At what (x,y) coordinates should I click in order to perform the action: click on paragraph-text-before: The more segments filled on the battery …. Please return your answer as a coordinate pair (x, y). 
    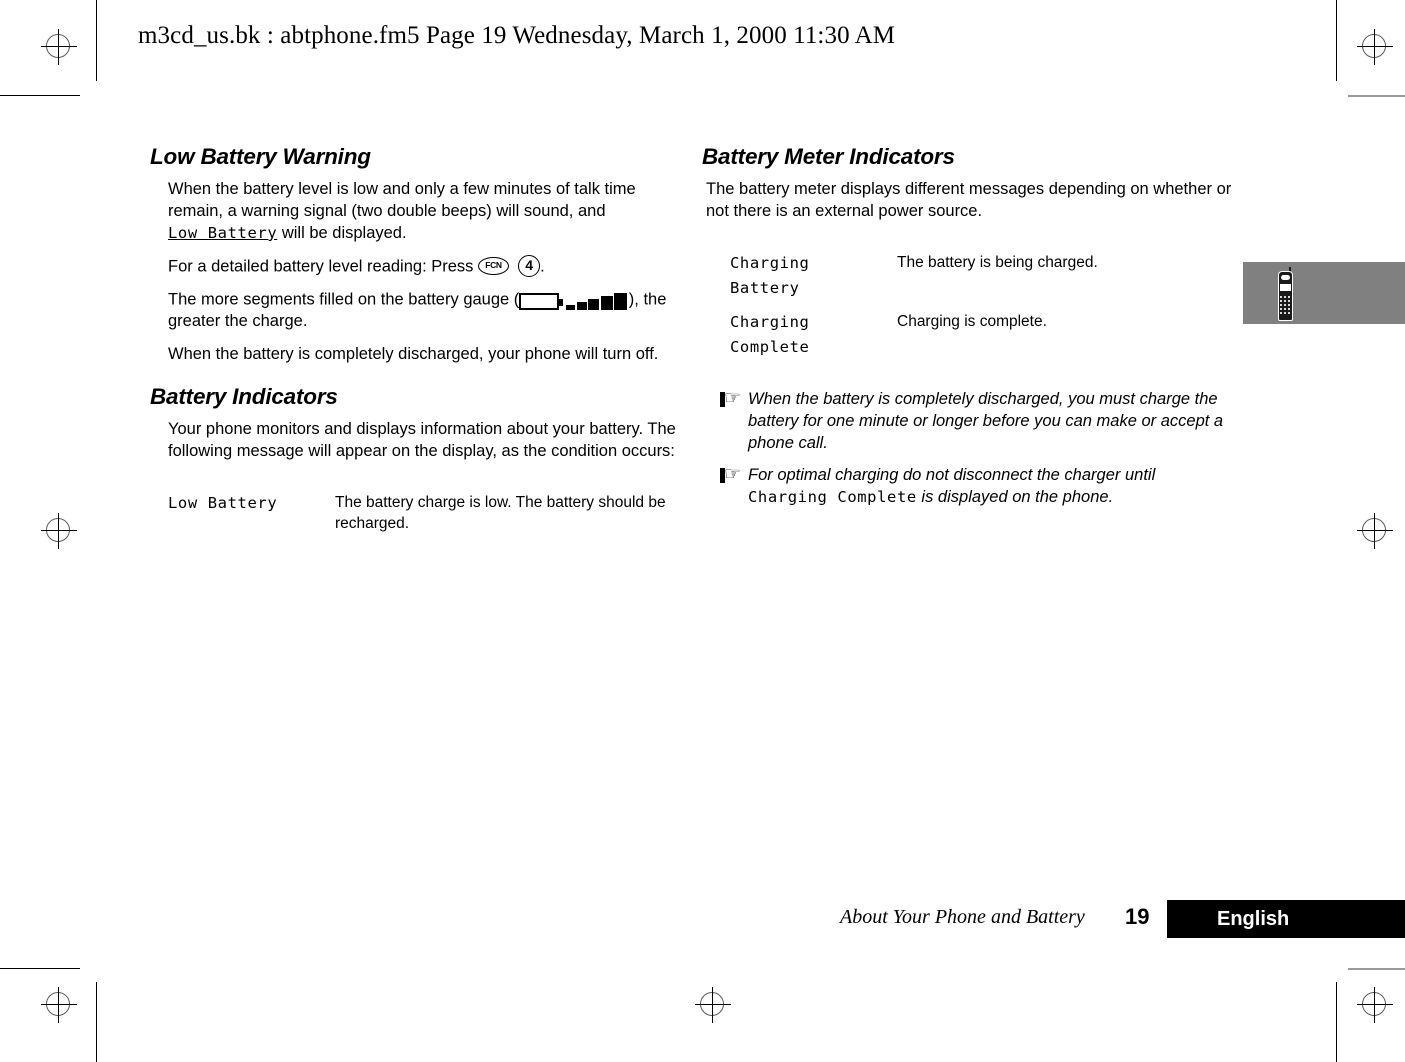
    Looking at the image, I should click on (344, 299).